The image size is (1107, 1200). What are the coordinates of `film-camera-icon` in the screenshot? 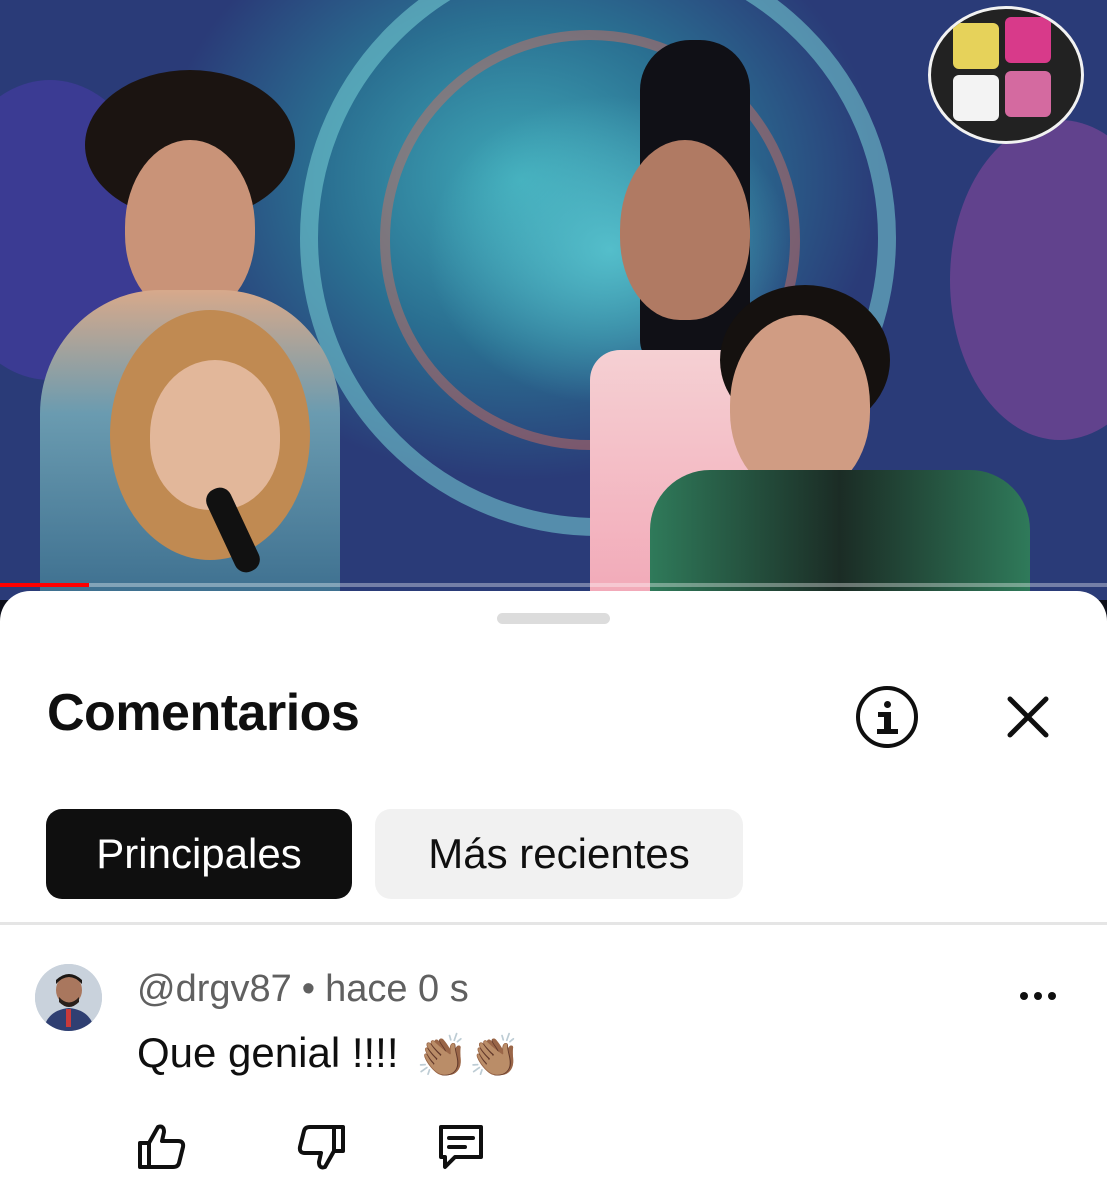 It's located at (976, 98).